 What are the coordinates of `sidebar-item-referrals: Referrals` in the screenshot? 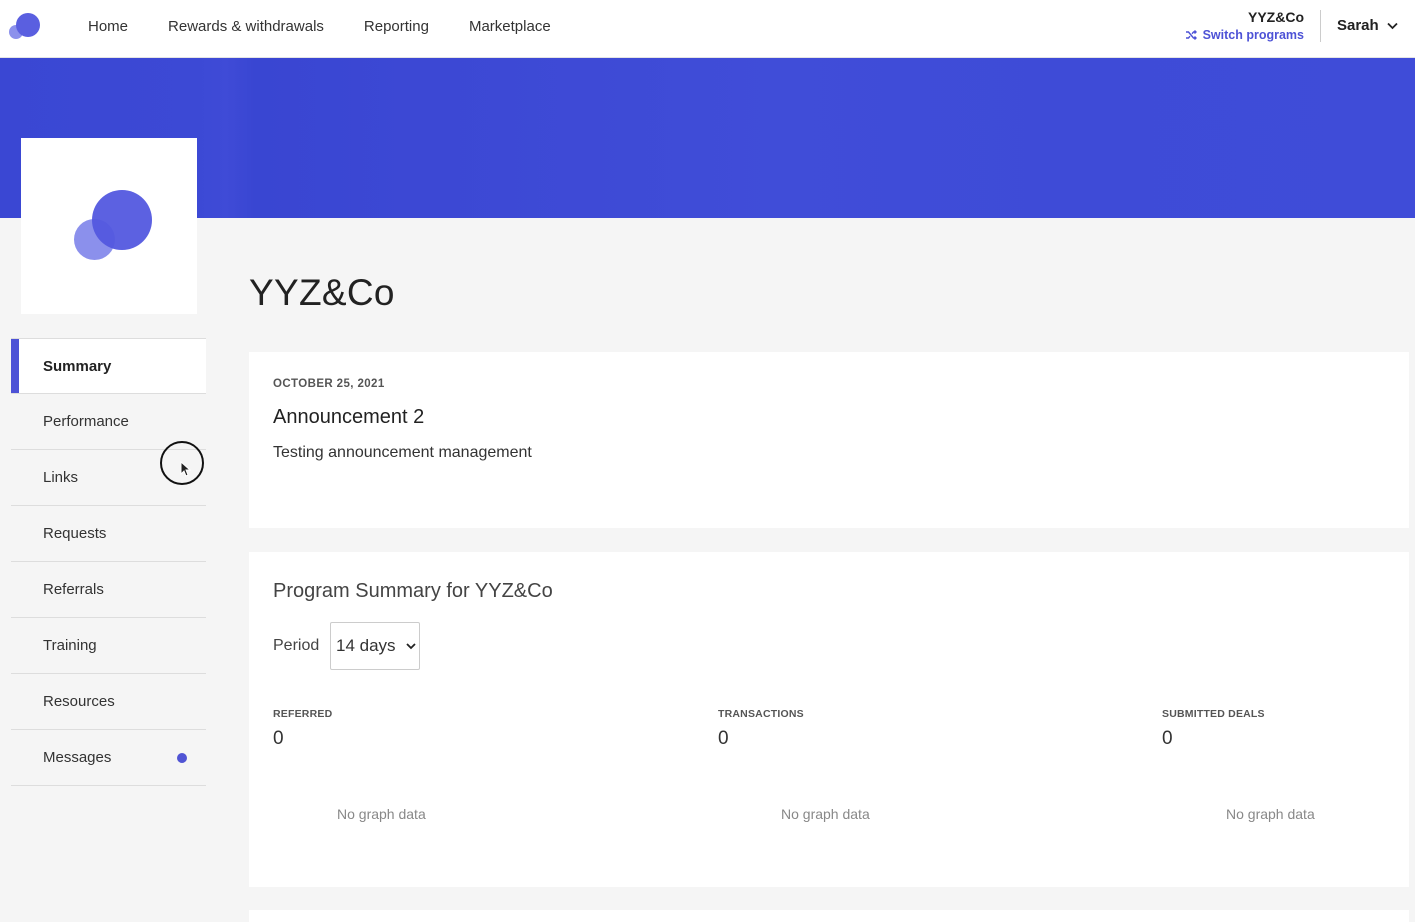 It's located at (108, 590).